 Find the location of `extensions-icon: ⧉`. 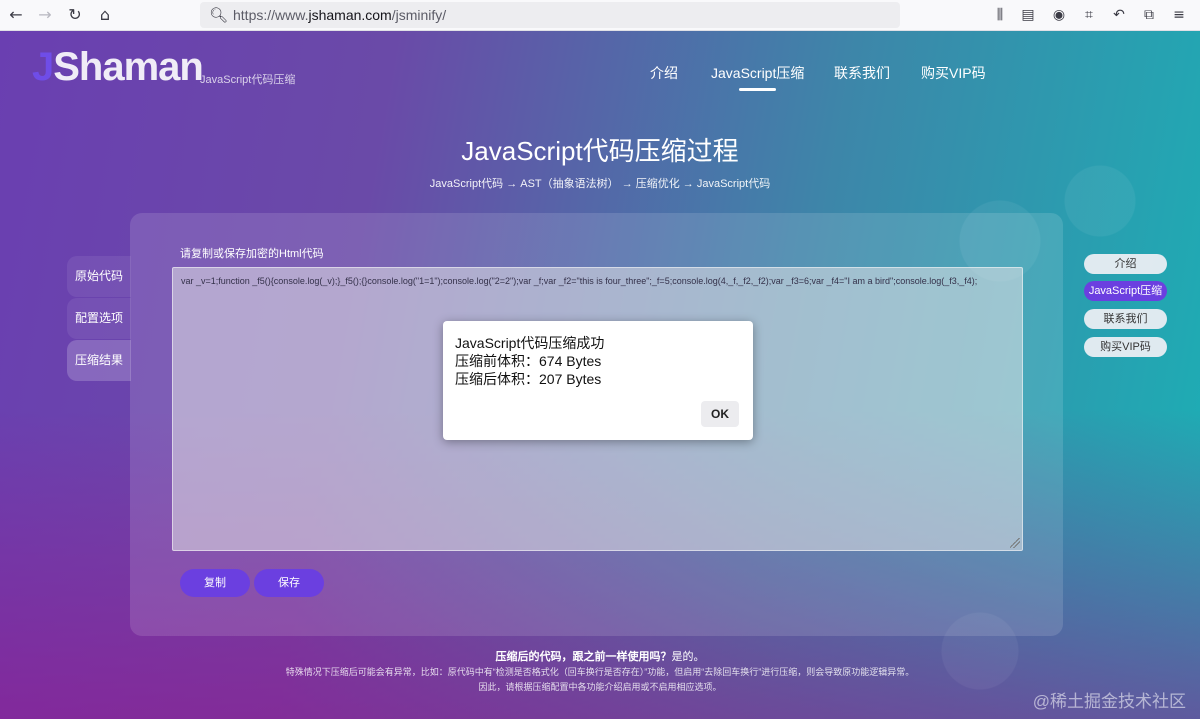

extensions-icon: ⧉ is located at coordinates (1149, 15).